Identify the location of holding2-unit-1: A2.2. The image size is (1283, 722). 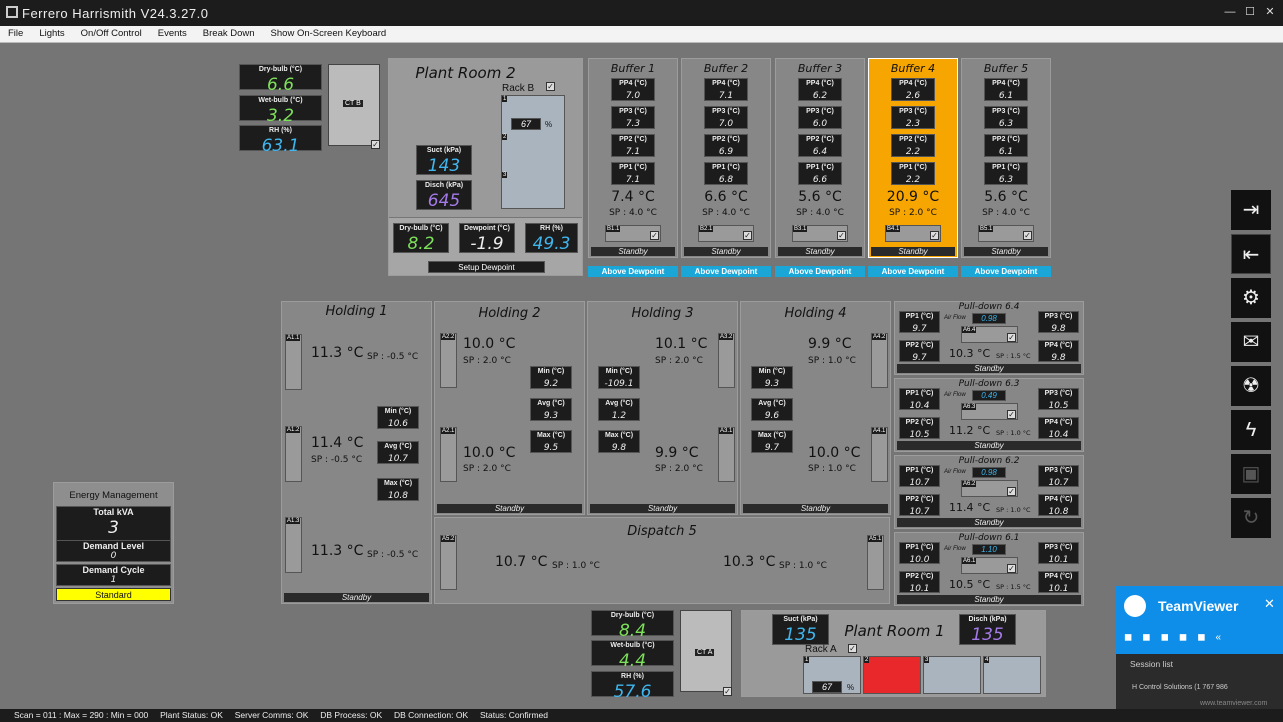
(448, 360).